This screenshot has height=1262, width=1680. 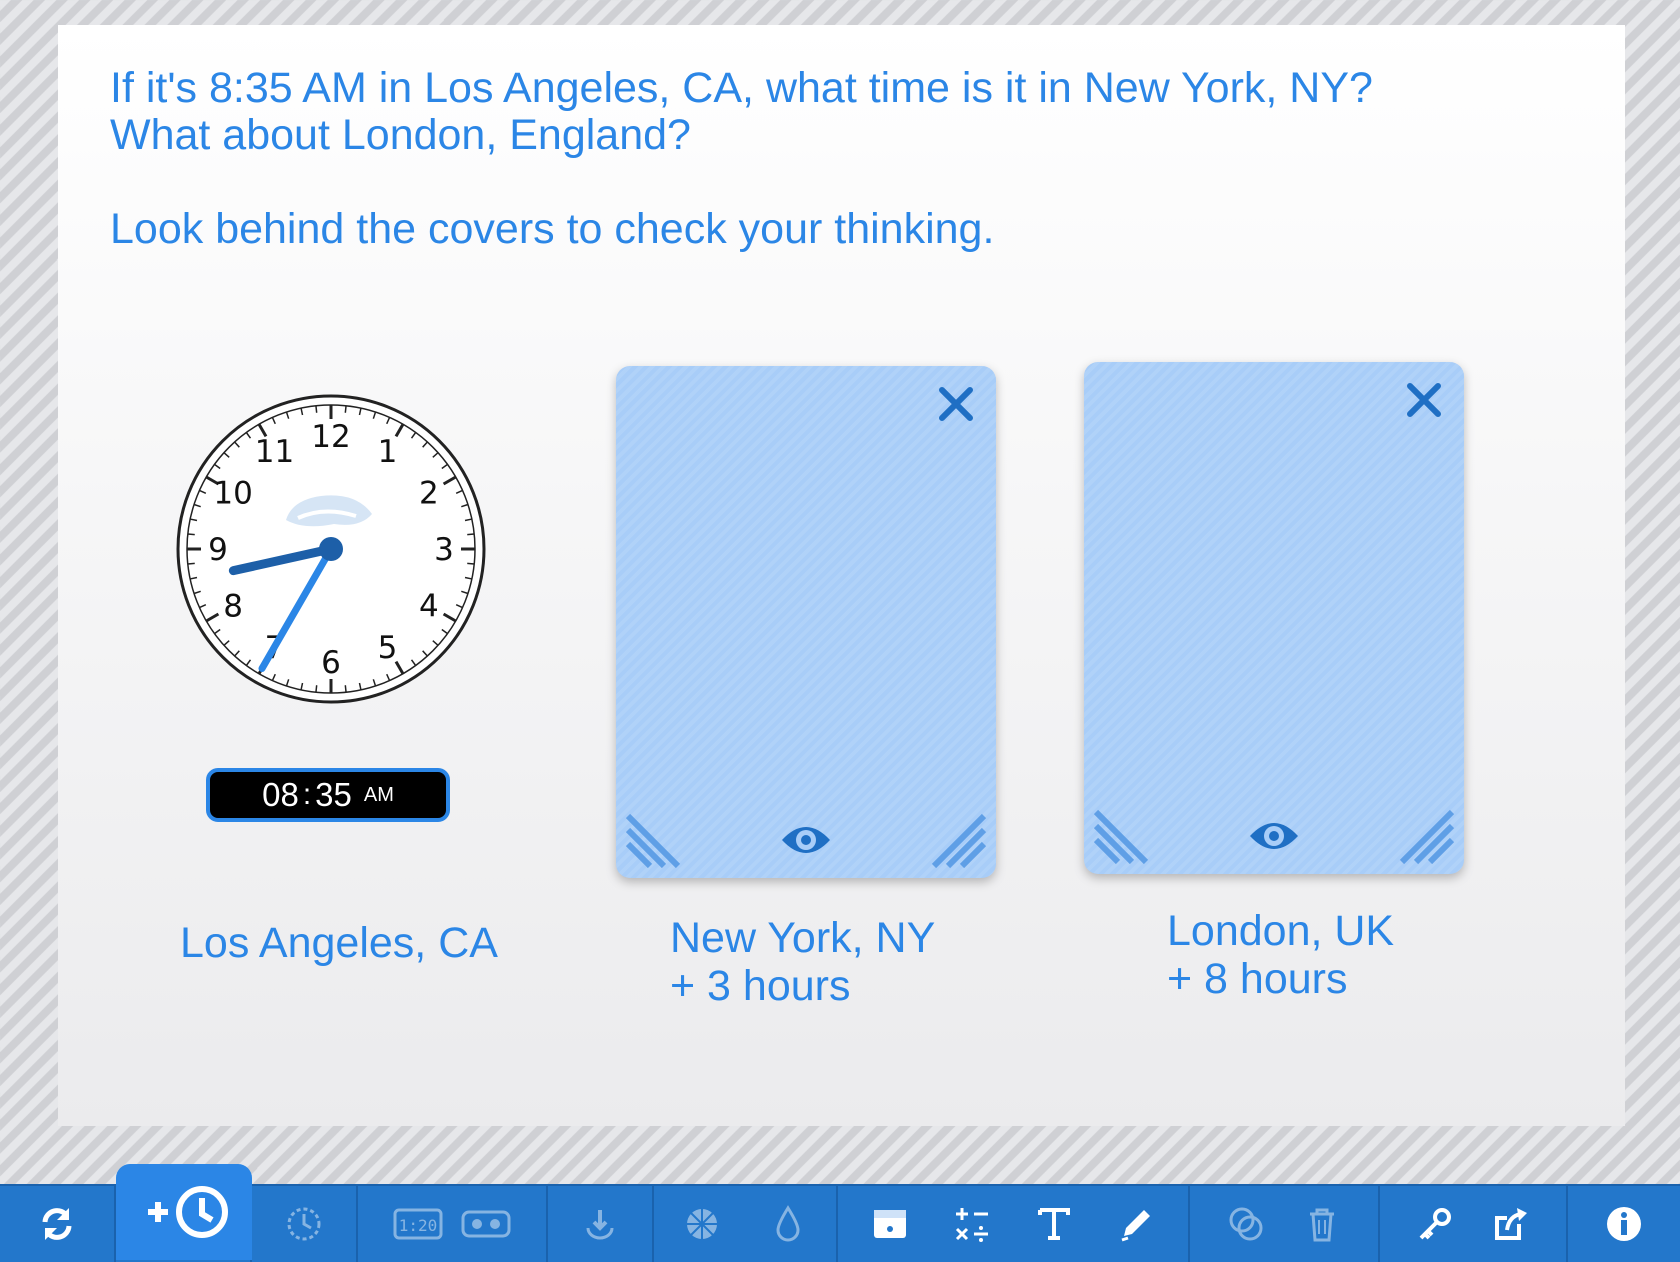 I want to click on clock-numeral: 12, so click(x=330, y=437).